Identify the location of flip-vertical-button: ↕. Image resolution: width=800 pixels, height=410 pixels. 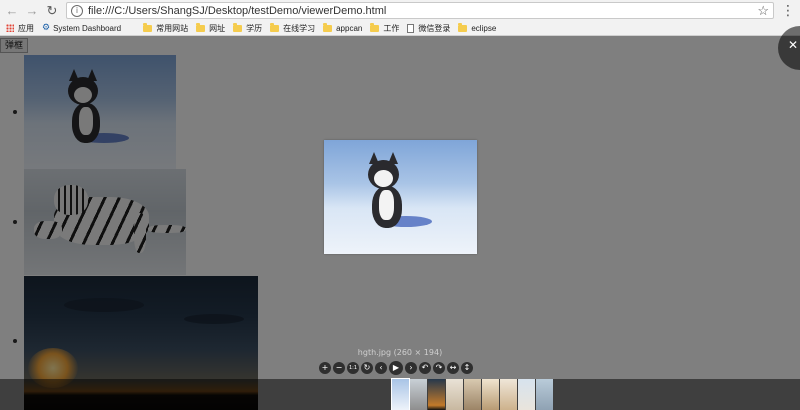
(467, 368).